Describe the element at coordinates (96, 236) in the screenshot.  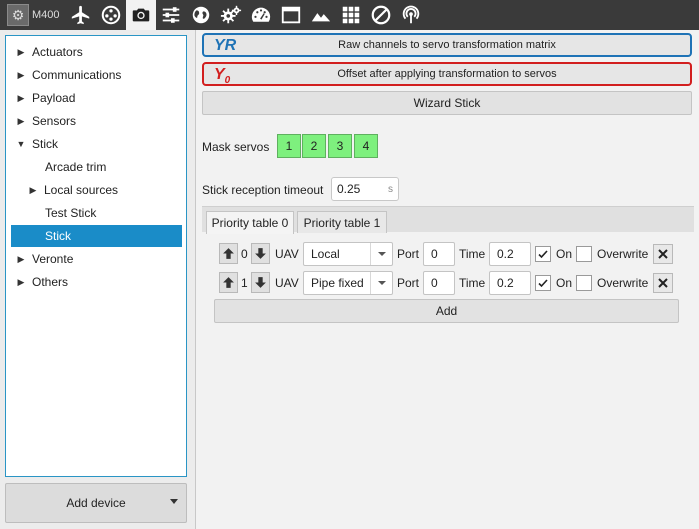
I see `tree-item-stick-selected: Stick` at that location.